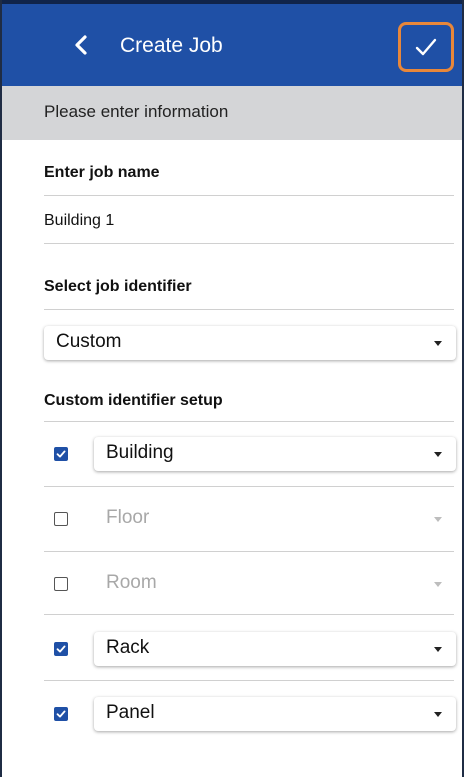  I want to click on page-title: Create Job, so click(171, 45).